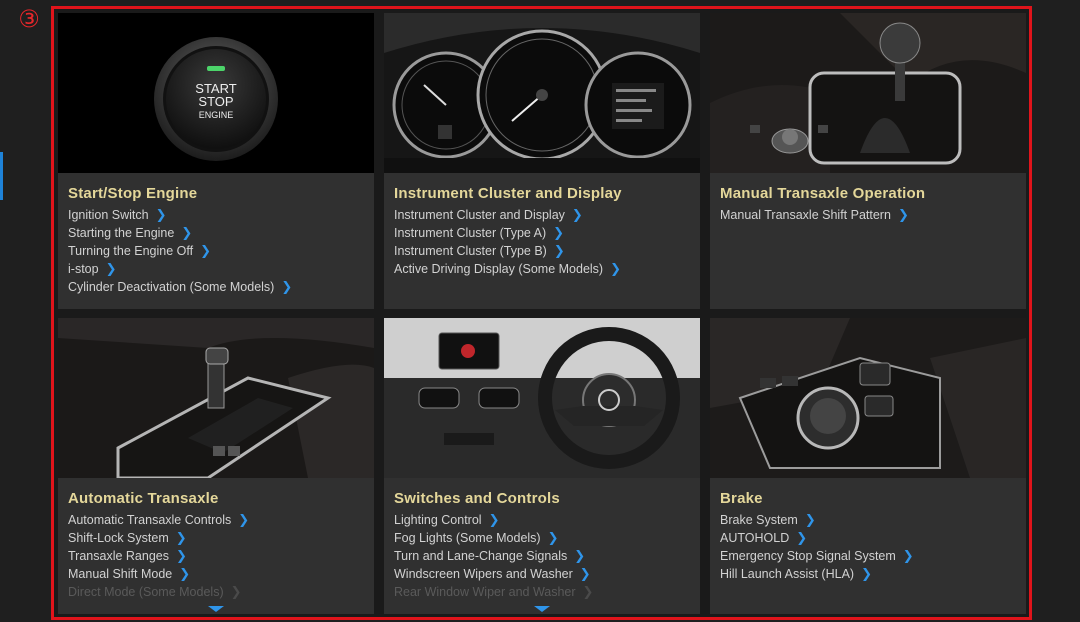  What do you see at coordinates (216, 193) in the screenshot?
I see `card-title: Start/Stop Engine` at bounding box center [216, 193].